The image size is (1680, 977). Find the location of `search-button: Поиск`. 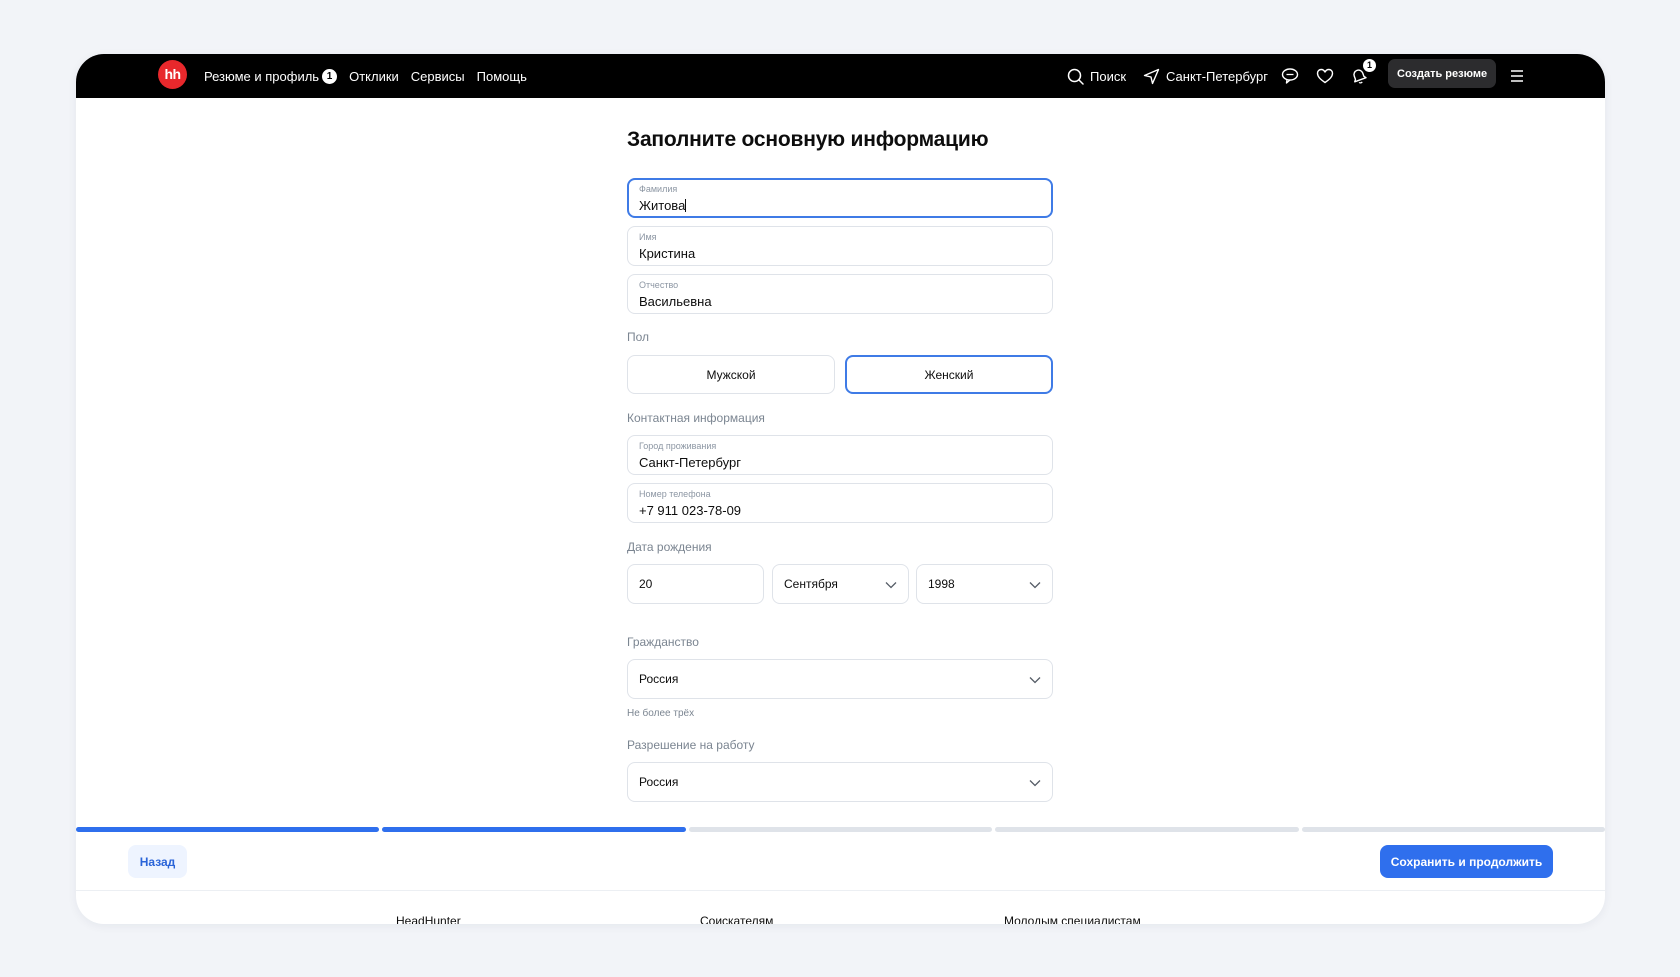

search-button: Поиск is located at coordinates (1096, 76).